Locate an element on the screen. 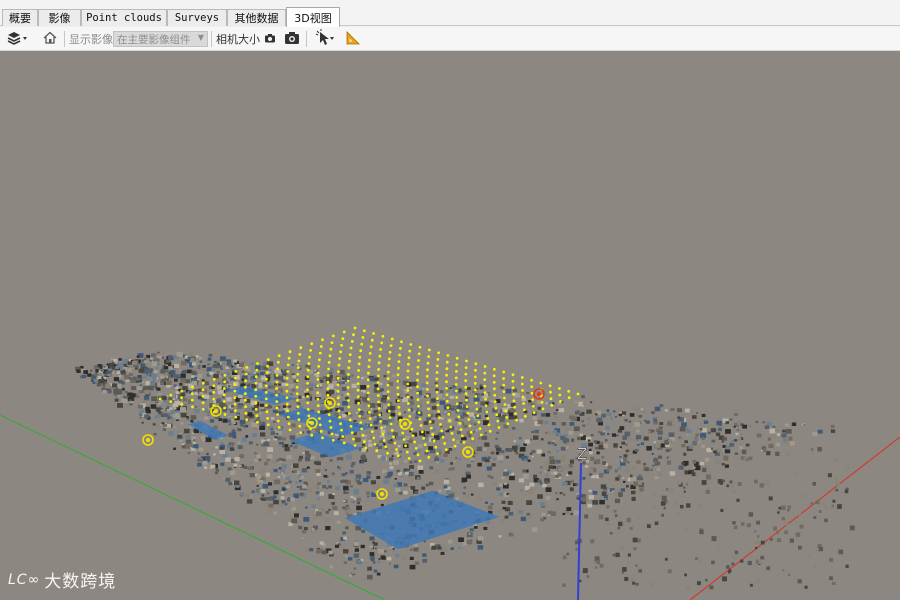 The width and height of the screenshot is (900, 600). large-camera-button is located at coordinates (292, 39).